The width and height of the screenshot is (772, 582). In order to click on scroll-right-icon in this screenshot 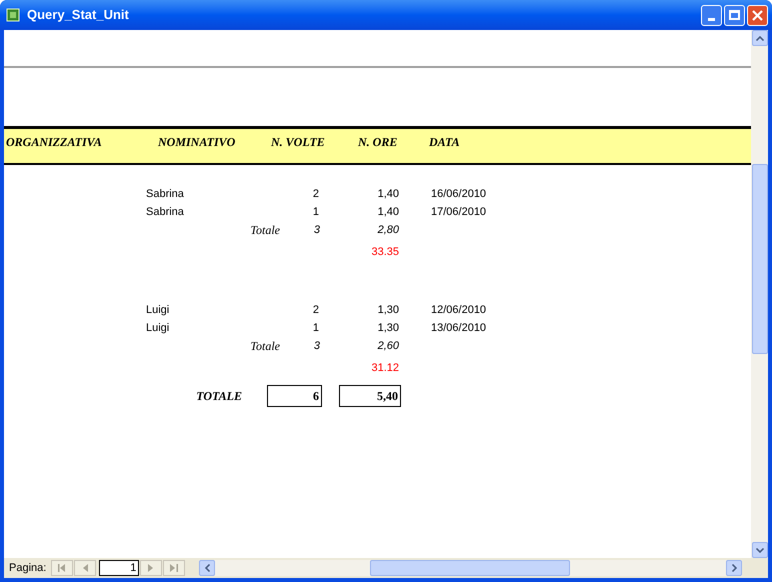, I will do `click(734, 568)`.